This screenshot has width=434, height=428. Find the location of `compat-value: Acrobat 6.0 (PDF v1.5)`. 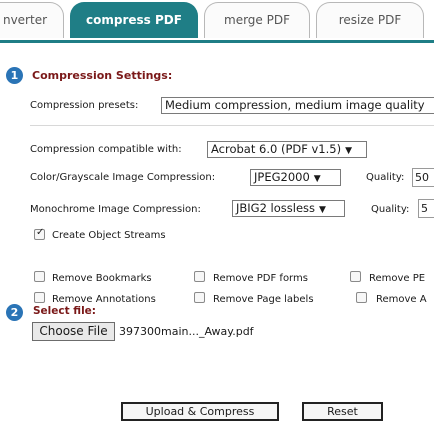

compat-value: Acrobat 6.0 (PDF v1.5) is located at coordinates (276, 149).